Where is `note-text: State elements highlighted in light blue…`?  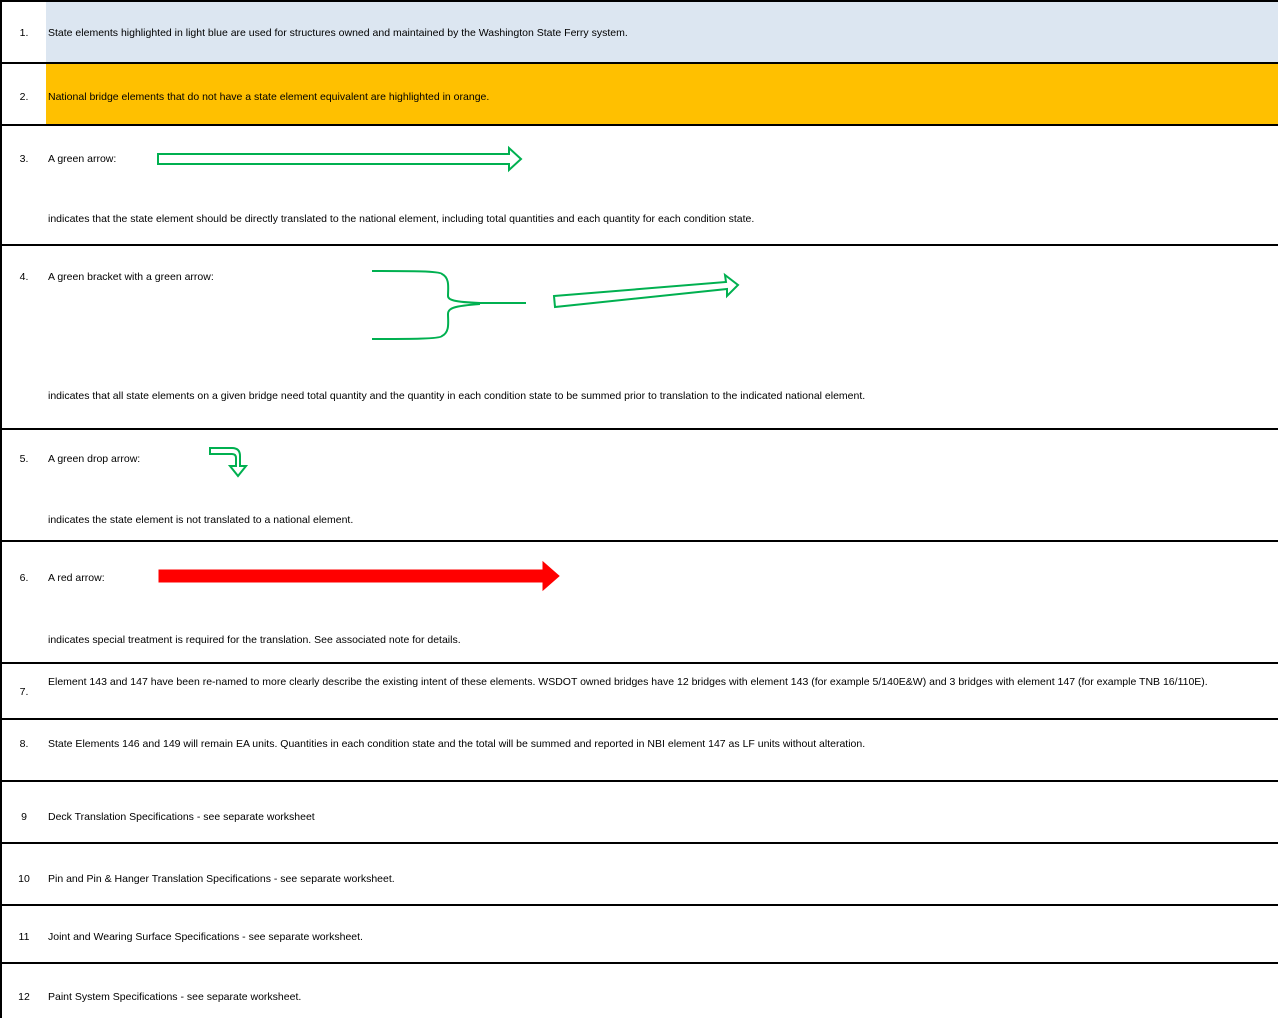
note-text: State elements highlighted in light blue… is located at coordinates (338, 33).